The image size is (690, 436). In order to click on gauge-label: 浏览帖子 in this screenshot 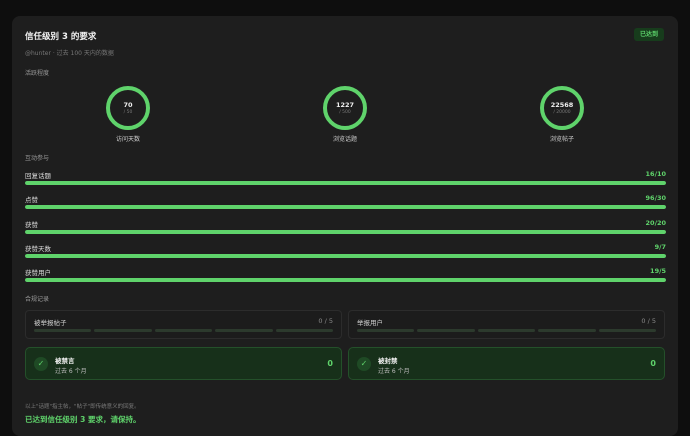, I will do `click(561, 139)`.